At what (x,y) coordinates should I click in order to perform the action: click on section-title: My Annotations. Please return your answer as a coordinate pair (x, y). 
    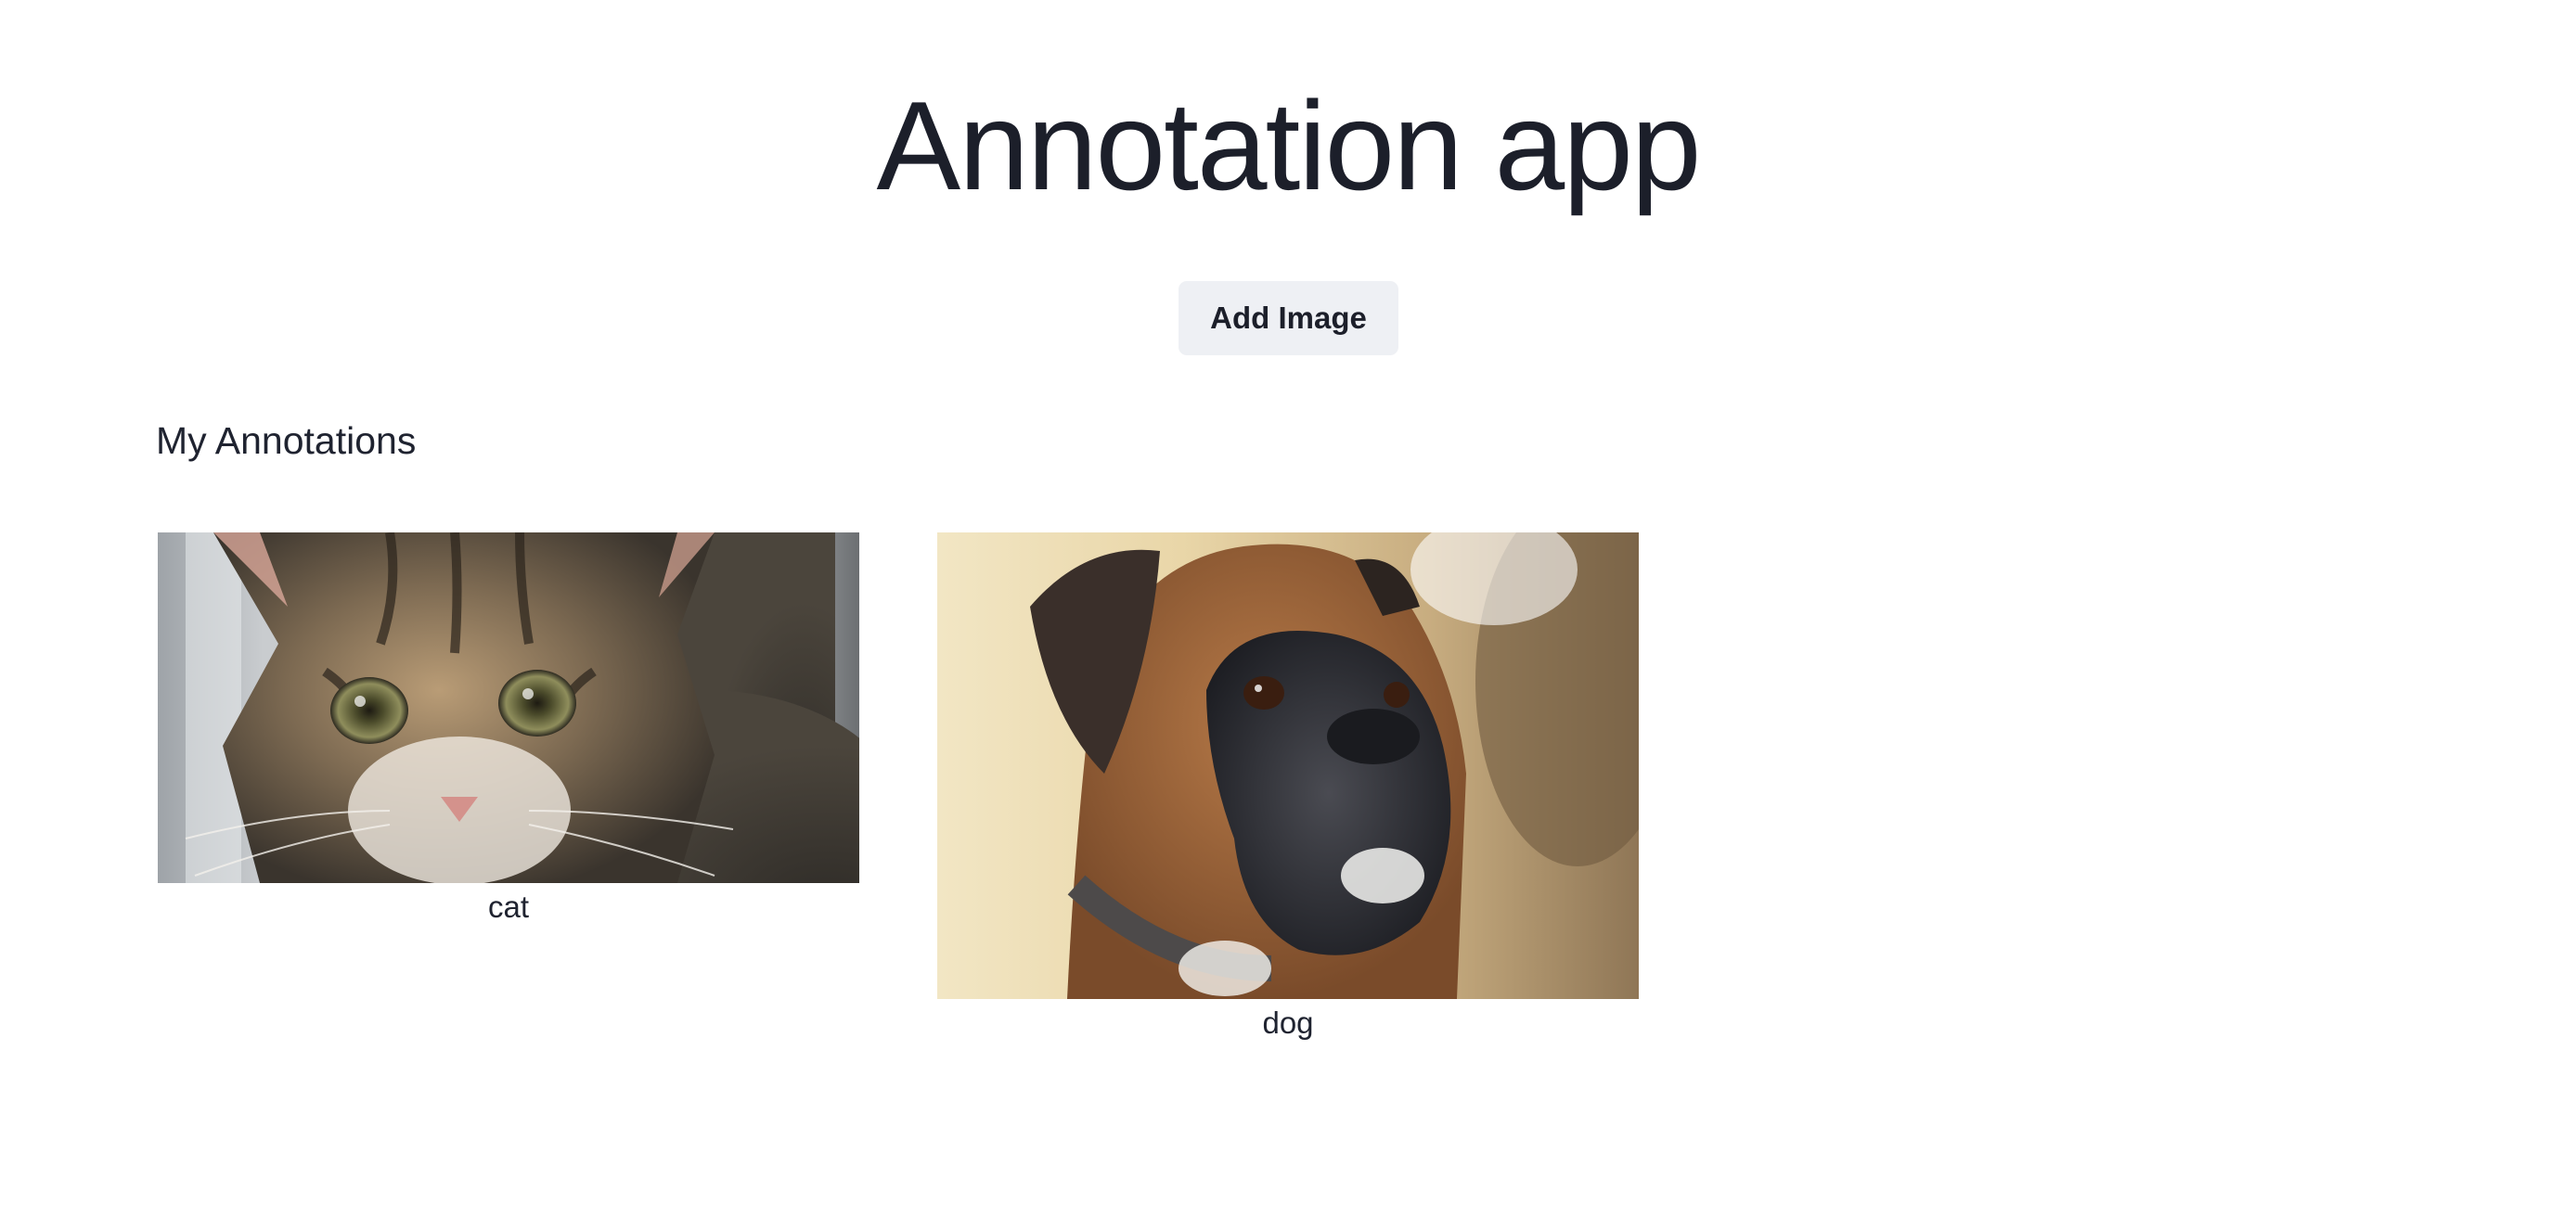
    Looking at the image, I should click on (286, 440).